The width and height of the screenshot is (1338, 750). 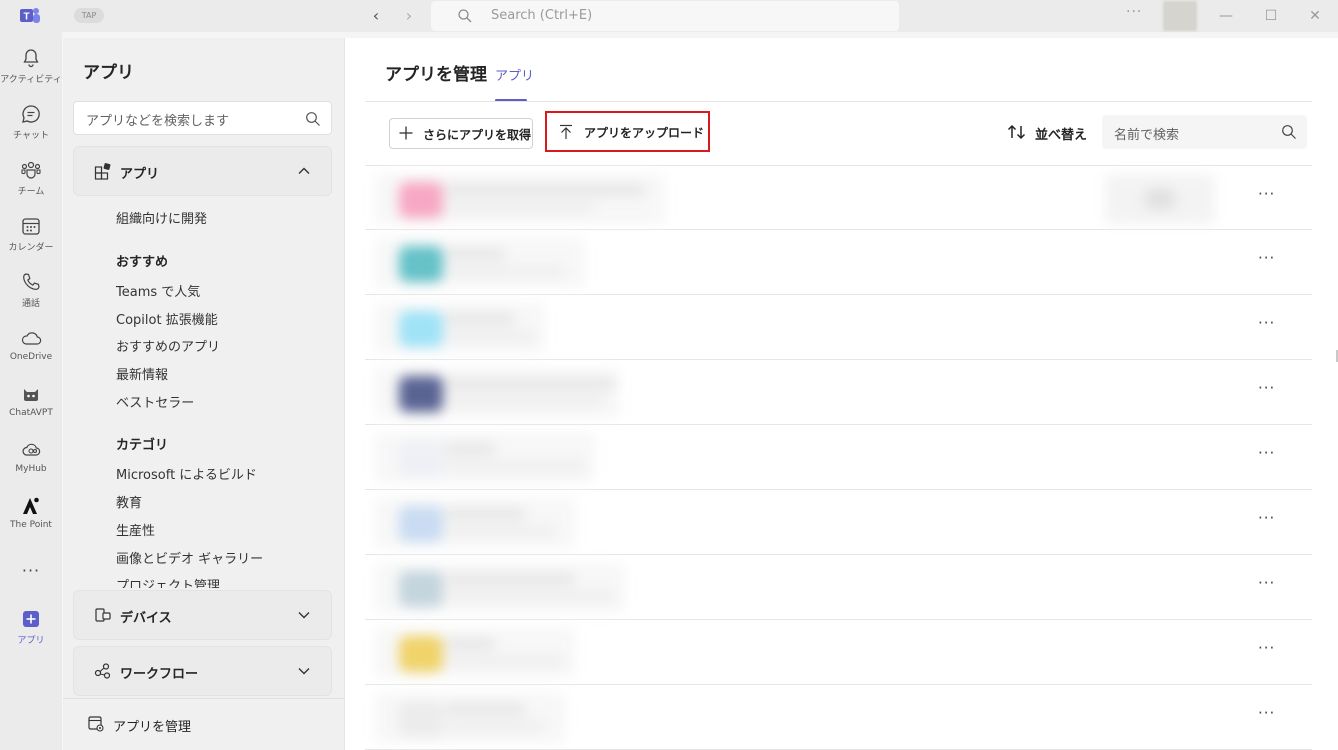 I want to click on sidebar-search-placeholder: アプリなどを検索します, so click(x=158, y=121).